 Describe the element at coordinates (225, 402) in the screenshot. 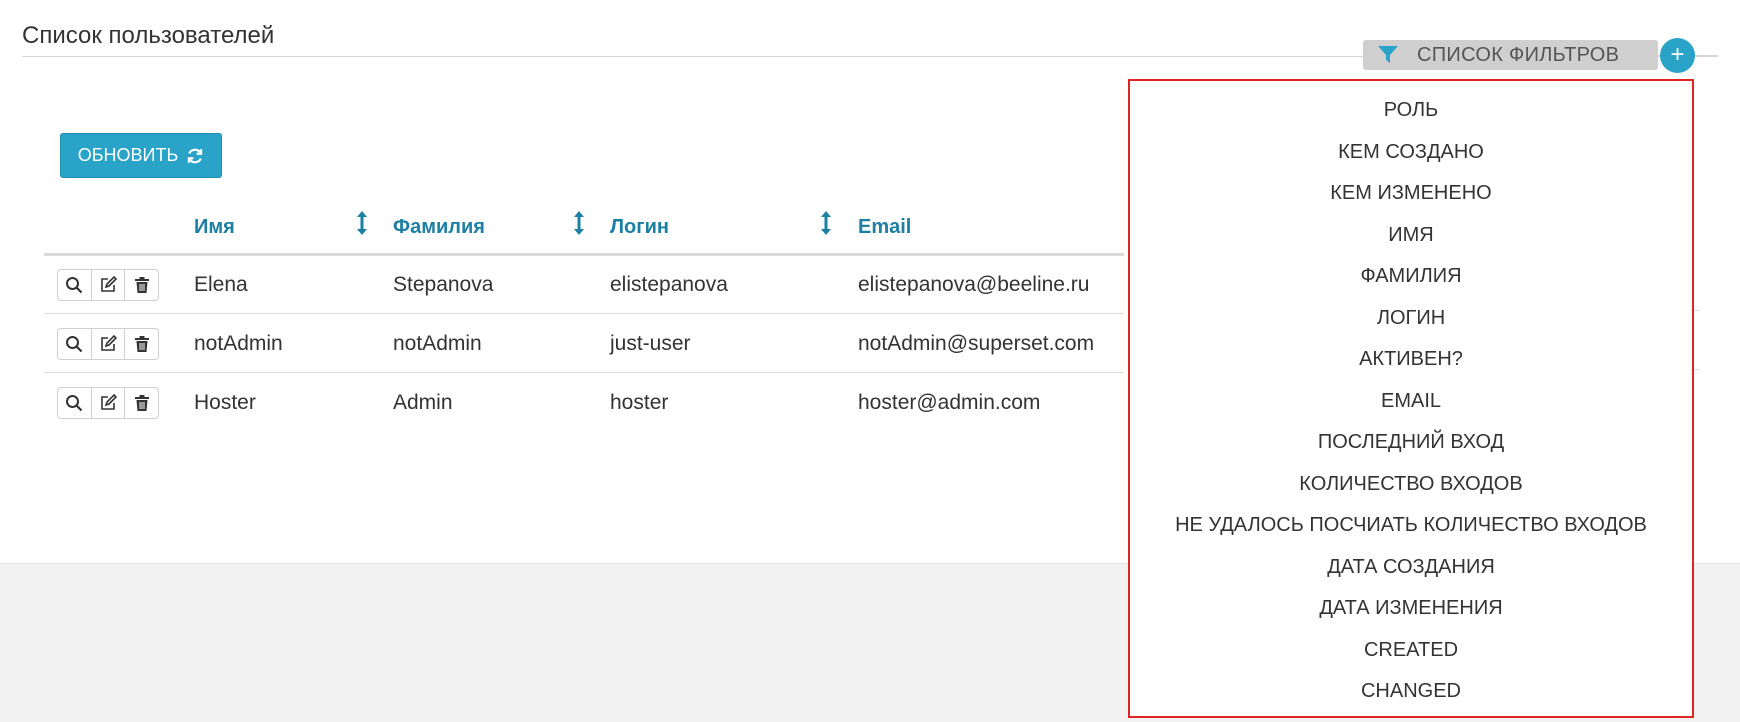

I see `cell-first-name: Hoster` at that location.